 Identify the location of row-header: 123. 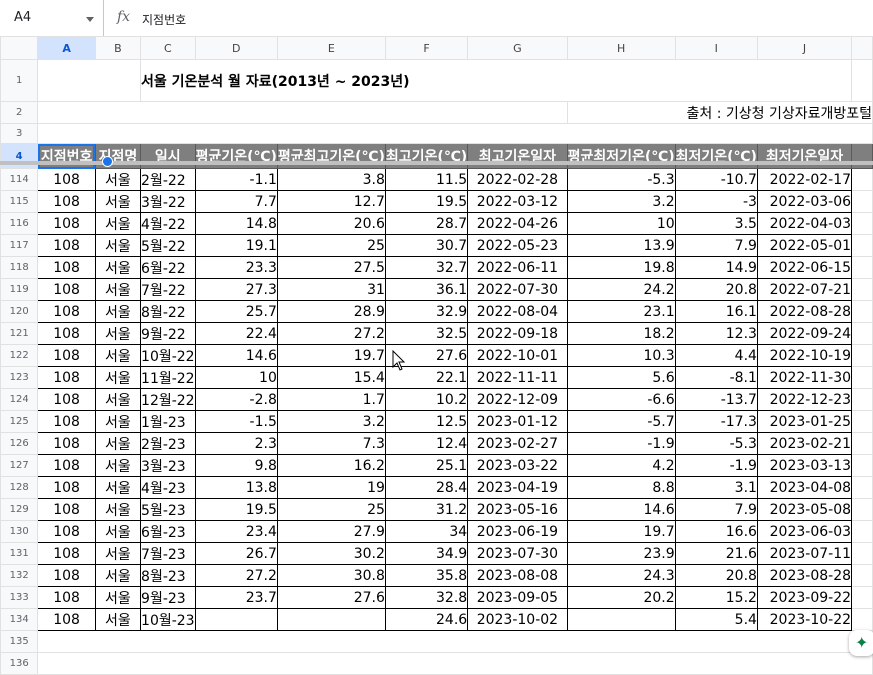
(19, 377).